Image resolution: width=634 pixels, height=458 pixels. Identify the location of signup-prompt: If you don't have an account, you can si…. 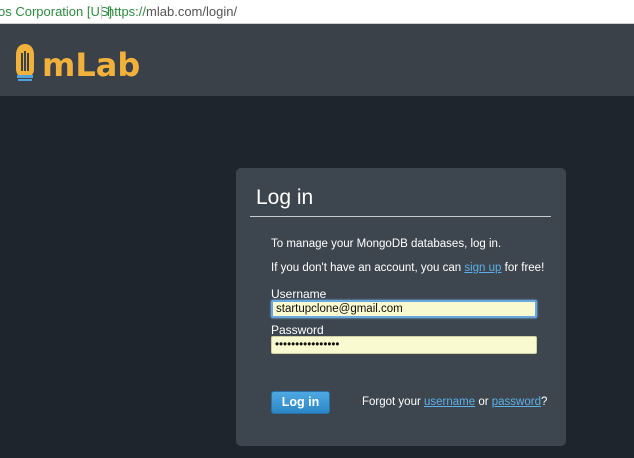
(407, 268).